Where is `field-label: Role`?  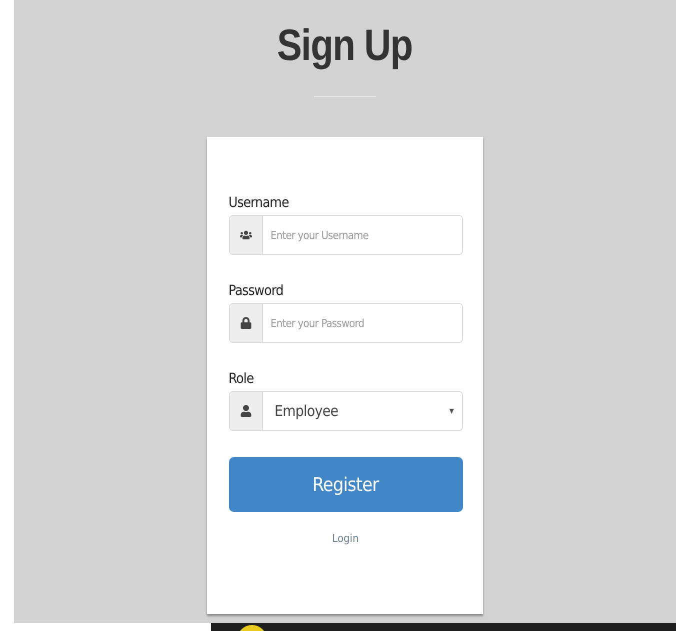
field-label: Role is located at coordinates (241, 379).